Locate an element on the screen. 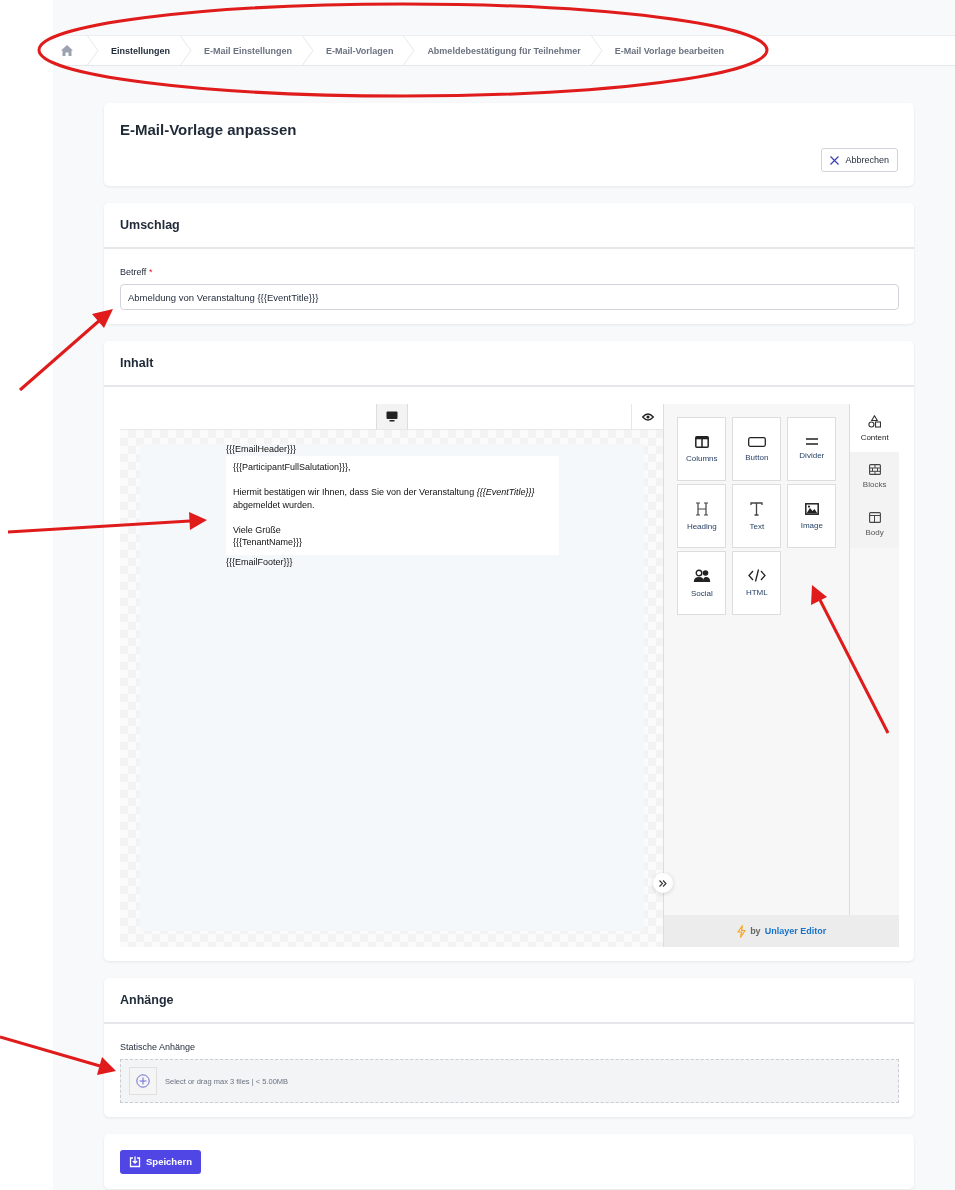 This screenshot has height=1190, width=955. breadcrumb-link: E-Mail Einstellungen is located at coordinates (247, 50).